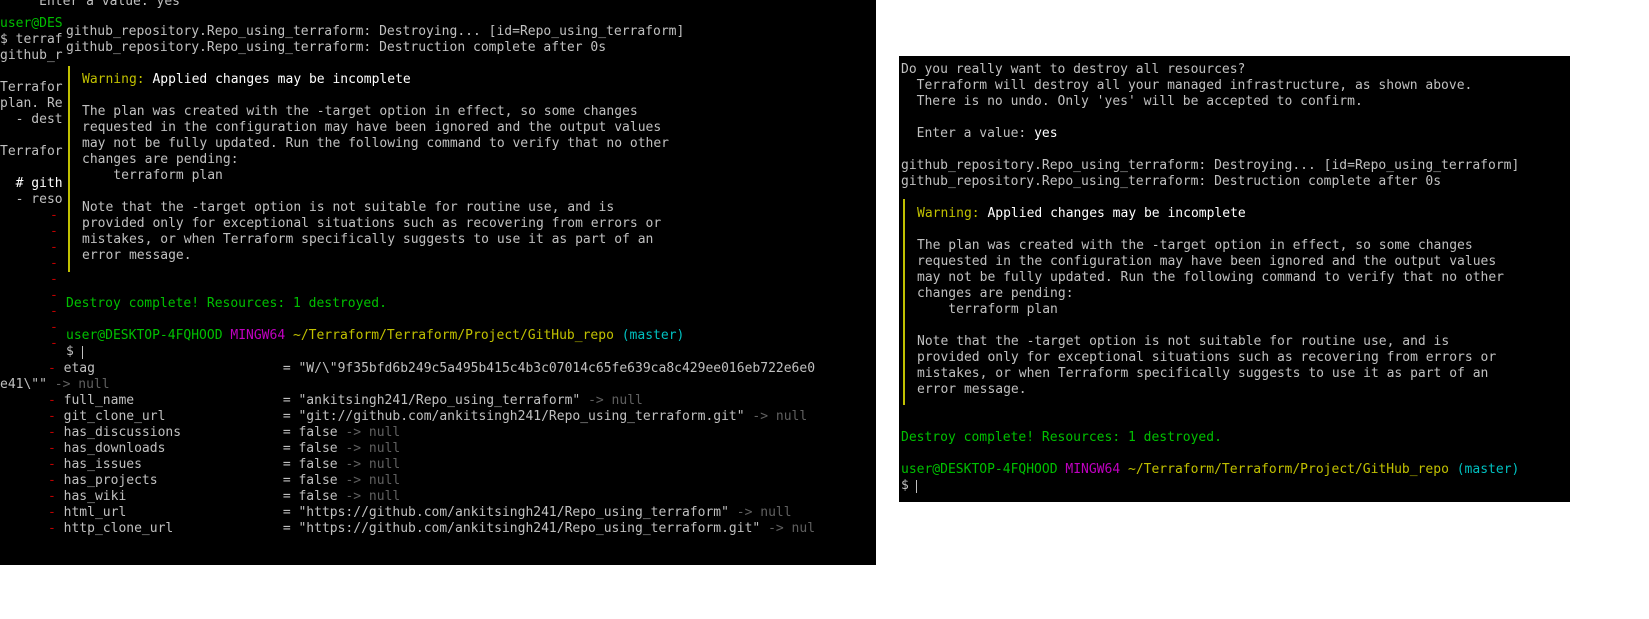  Describe the element at coordinates (173, 416) in the screenshot. I see `attribute-key: git_clone_url` at that location.